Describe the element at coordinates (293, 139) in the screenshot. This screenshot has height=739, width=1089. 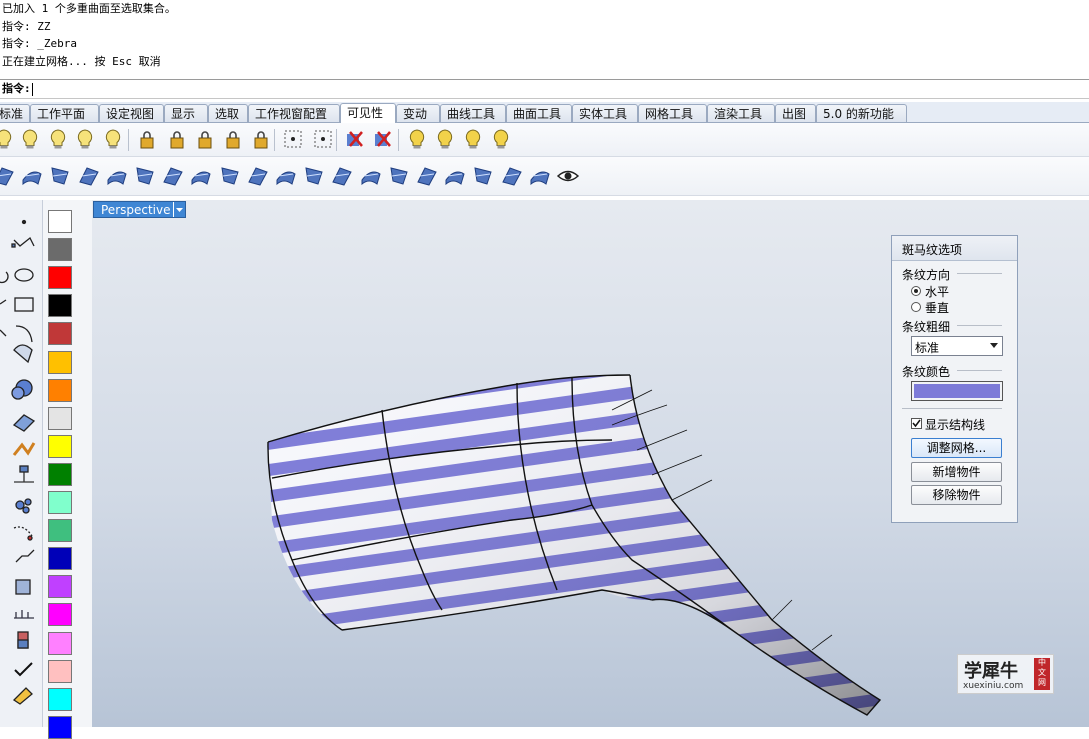
I see `show-points-icon` at that location.